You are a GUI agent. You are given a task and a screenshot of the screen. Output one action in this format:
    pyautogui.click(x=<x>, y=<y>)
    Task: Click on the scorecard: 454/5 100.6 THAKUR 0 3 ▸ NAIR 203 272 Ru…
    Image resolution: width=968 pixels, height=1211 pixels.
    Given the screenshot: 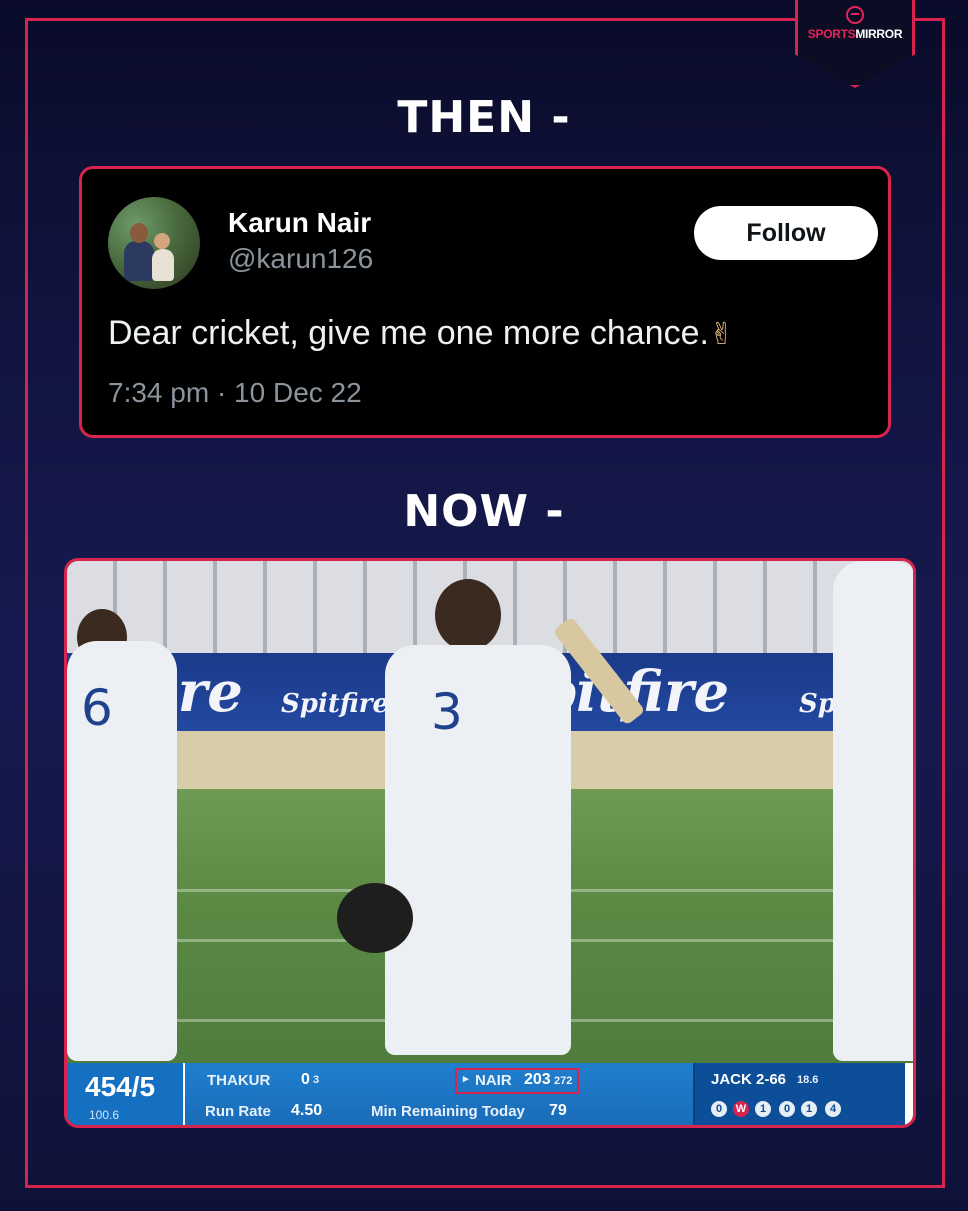 What is the action you would take?
    pyautogui.click(x=490, y=1094)
    